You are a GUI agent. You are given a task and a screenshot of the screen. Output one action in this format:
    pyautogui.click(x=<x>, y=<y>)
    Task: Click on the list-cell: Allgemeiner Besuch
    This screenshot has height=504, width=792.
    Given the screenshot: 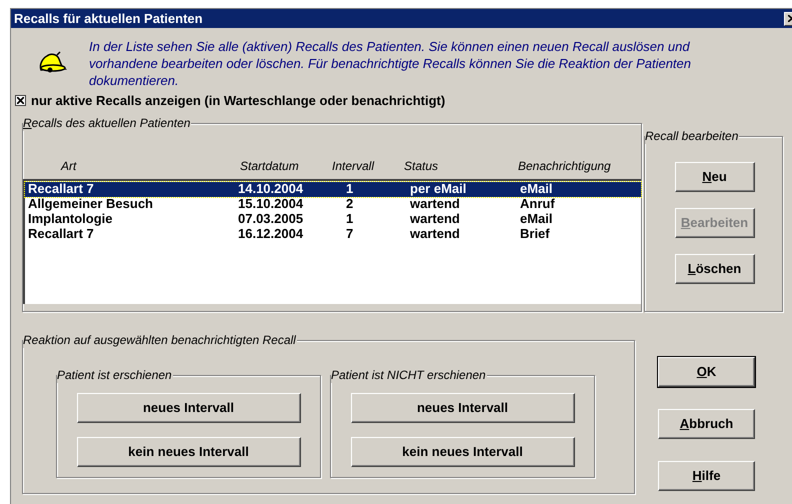 What is the action you would take?
    pyautogui.click(x=90, y=204)
    